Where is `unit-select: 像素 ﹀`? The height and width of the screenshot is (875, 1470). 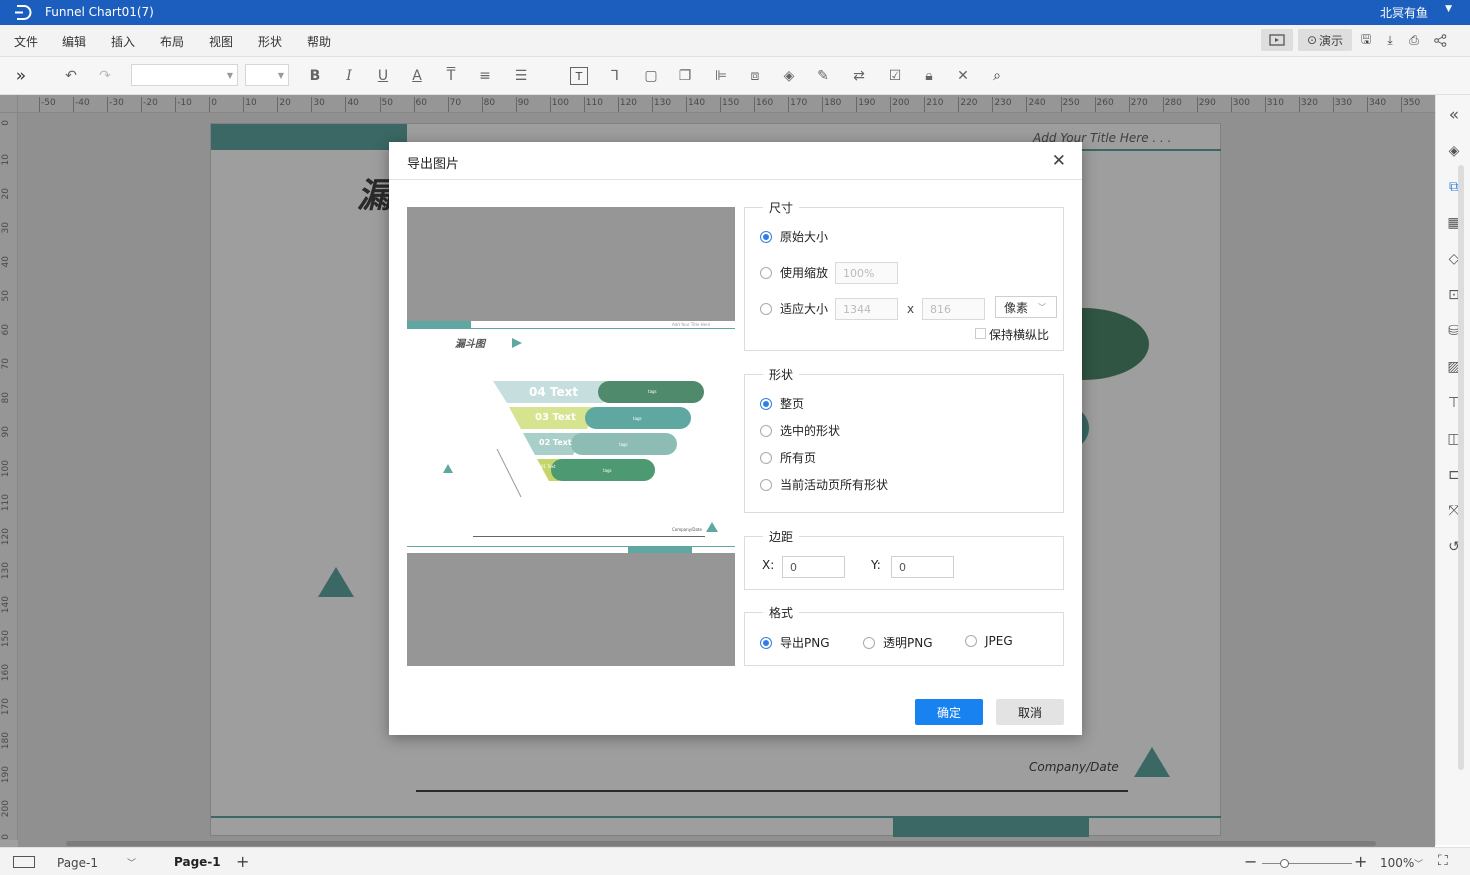 unit-select: 像素 ﹀ is located at coordinates (1026, 307).